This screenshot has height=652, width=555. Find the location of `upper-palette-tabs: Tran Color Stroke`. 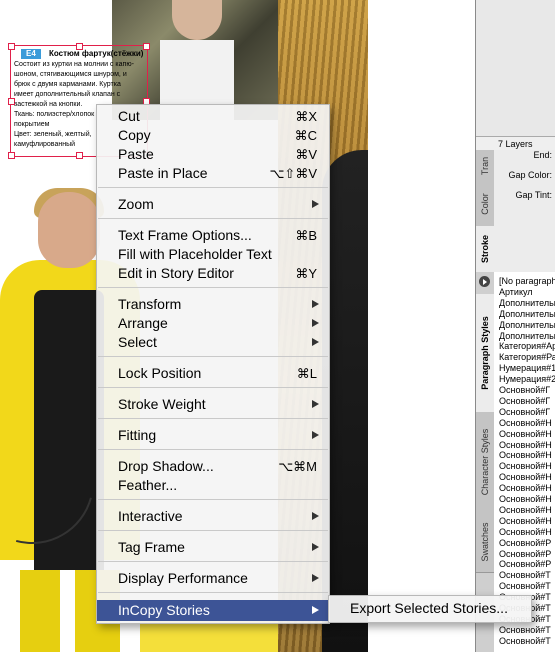

upper-palette-tabs: Tran Color Stroke is located at coordinates (485, 211).